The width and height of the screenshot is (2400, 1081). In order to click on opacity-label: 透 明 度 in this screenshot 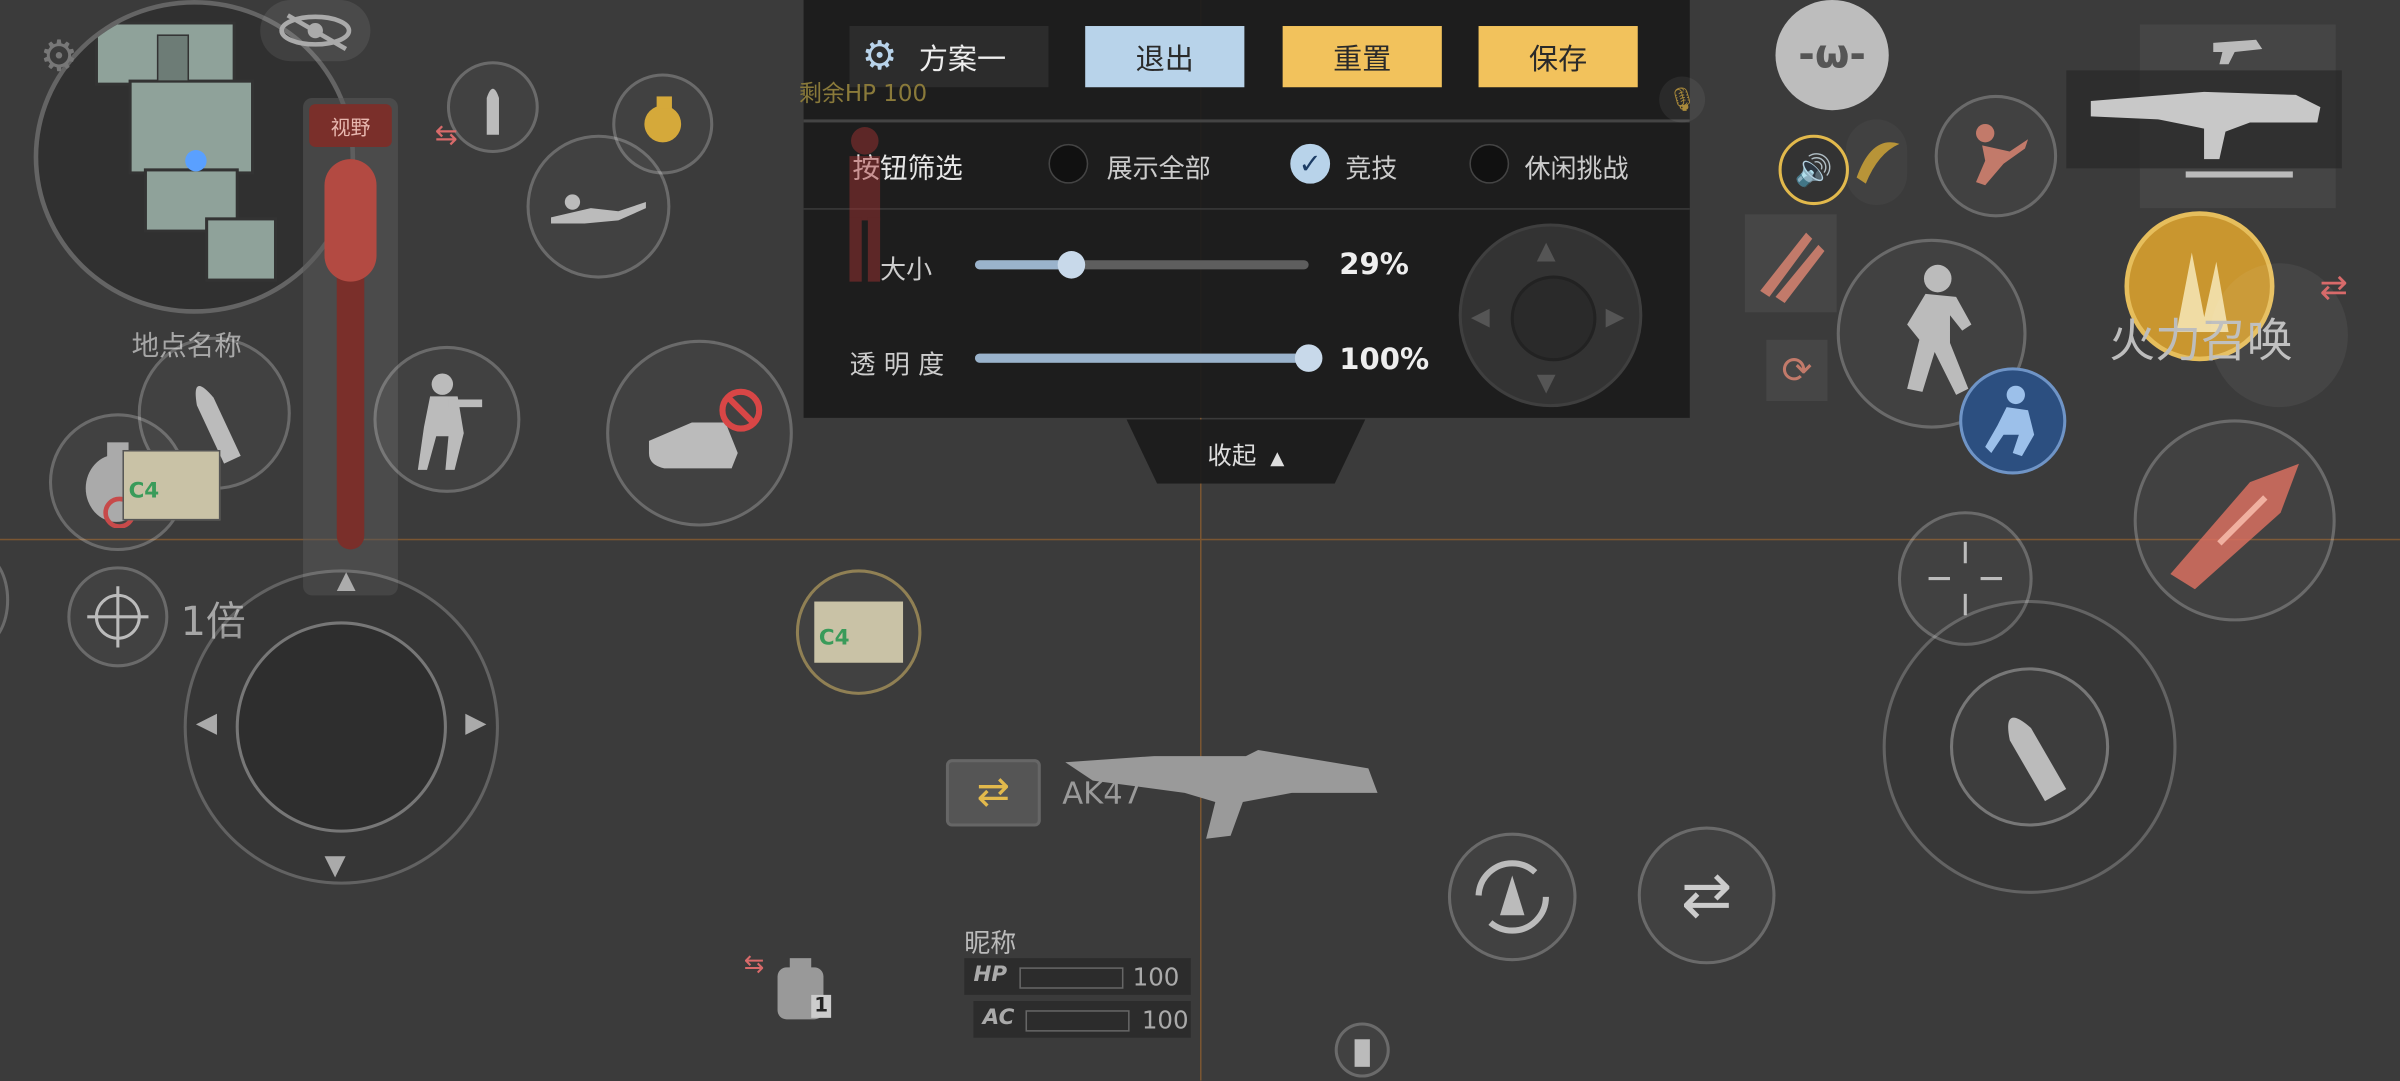, I will do `click(897, 366)`.